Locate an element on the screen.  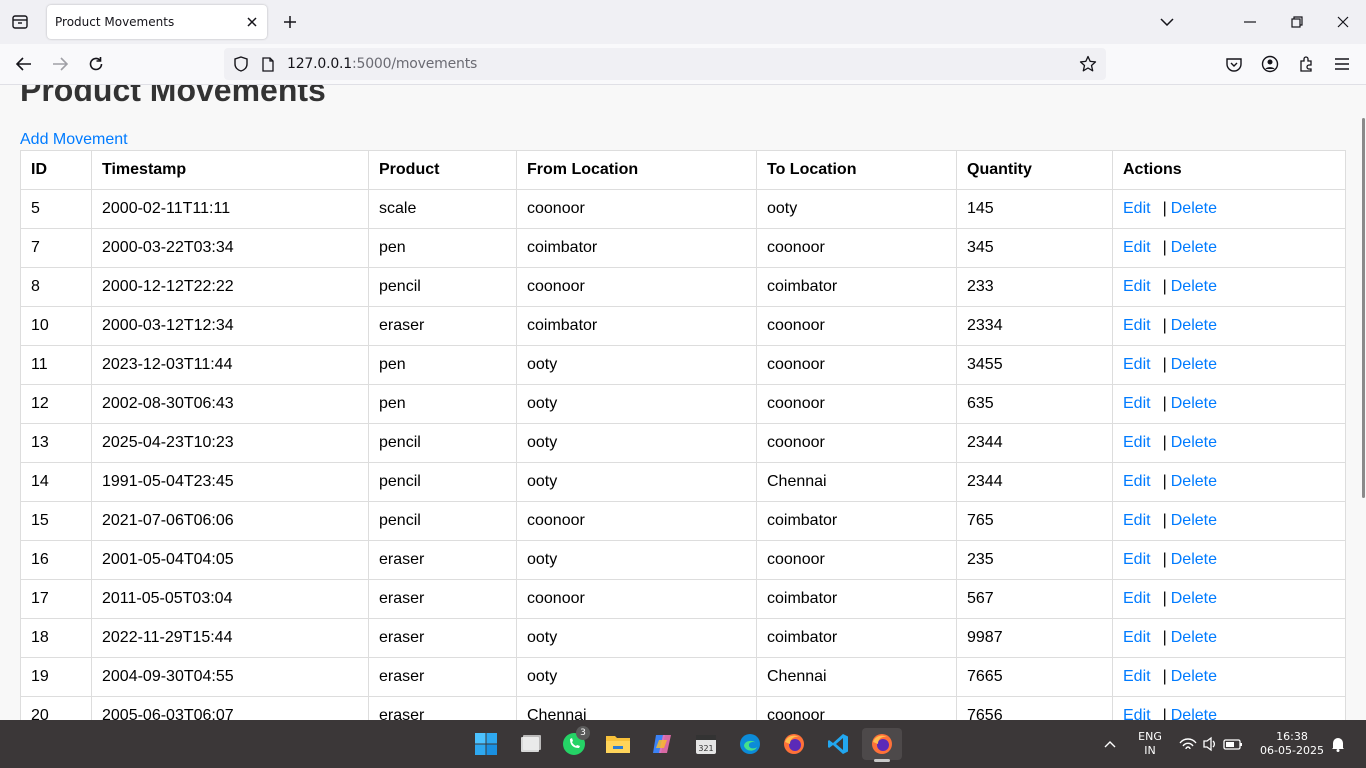
cell-id: 19 is located at coordinates (56, 677).